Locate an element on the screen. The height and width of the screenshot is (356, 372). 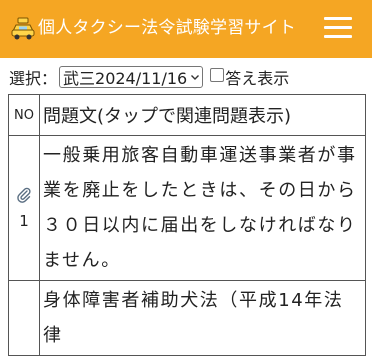
column-header-question: 問題文(タップで関連問題表示) is located at coordinates (202, 115).